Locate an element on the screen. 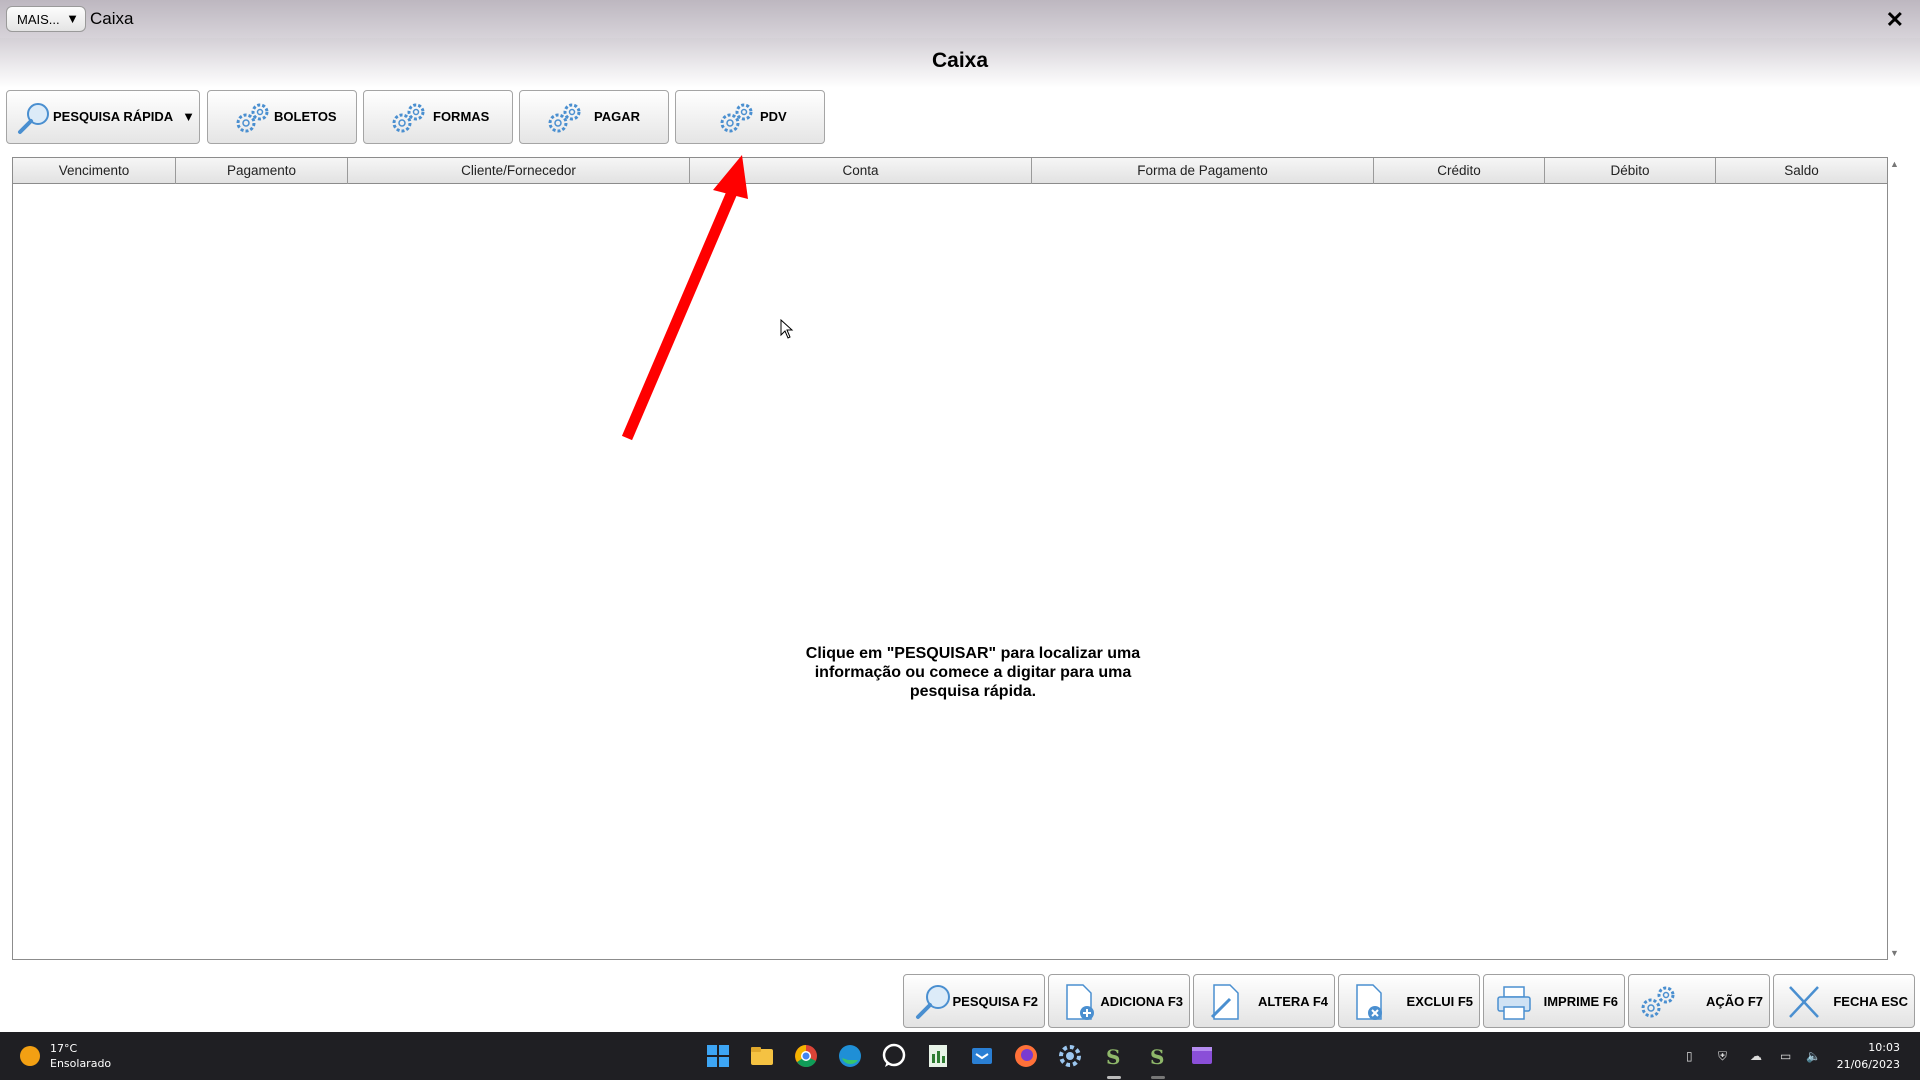 The height and width of the screenshot is (1080, 1920). settings-icon is located at coordinates (1070, 1056).